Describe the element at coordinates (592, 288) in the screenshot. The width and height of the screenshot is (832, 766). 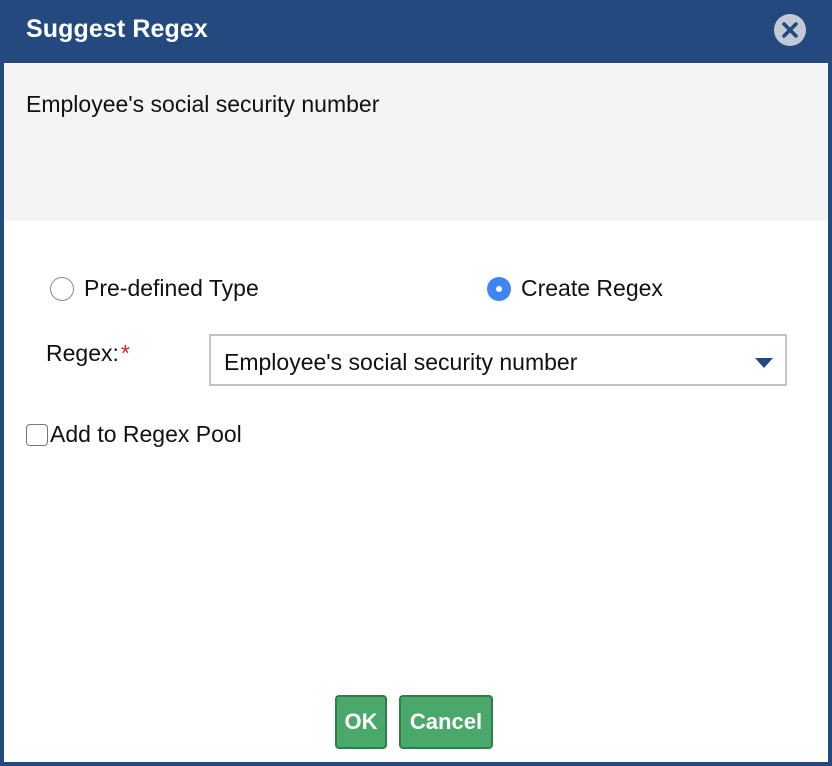
I see `radio-label-create-regex: Create Regex` at that location.